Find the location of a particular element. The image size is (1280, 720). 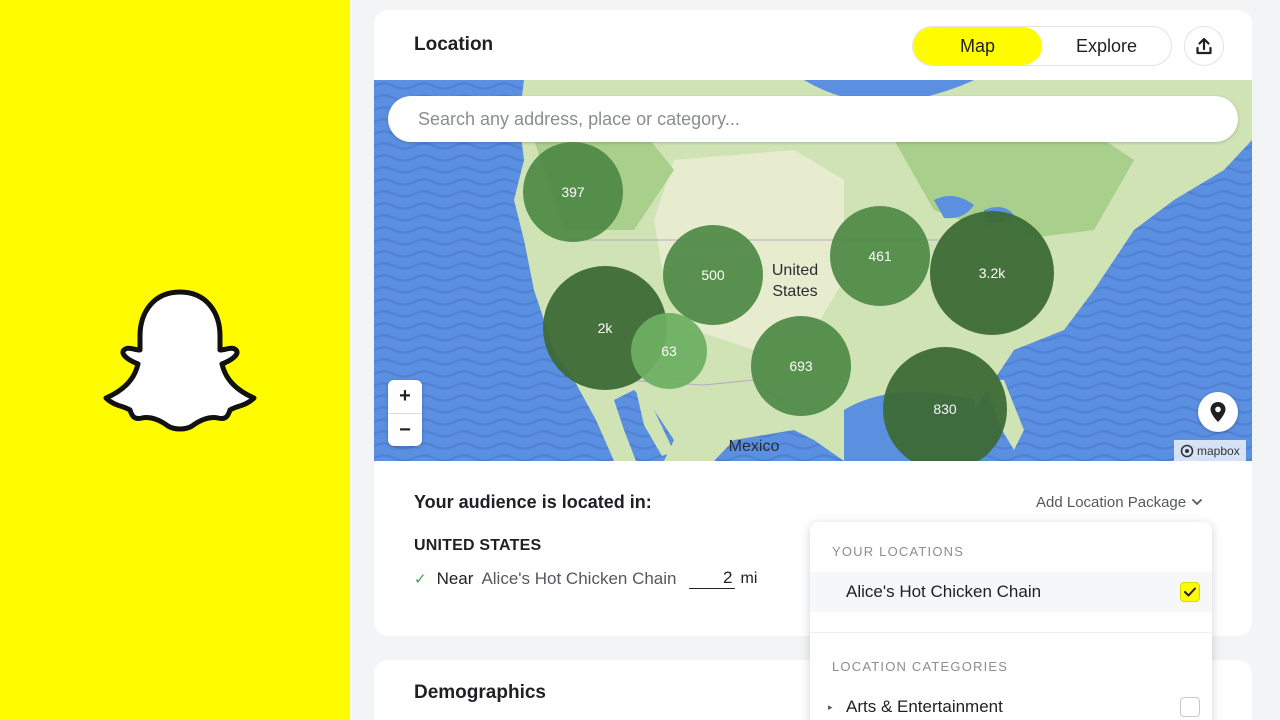

map-attribution: mapbox is located at coordinates (1210, 450).